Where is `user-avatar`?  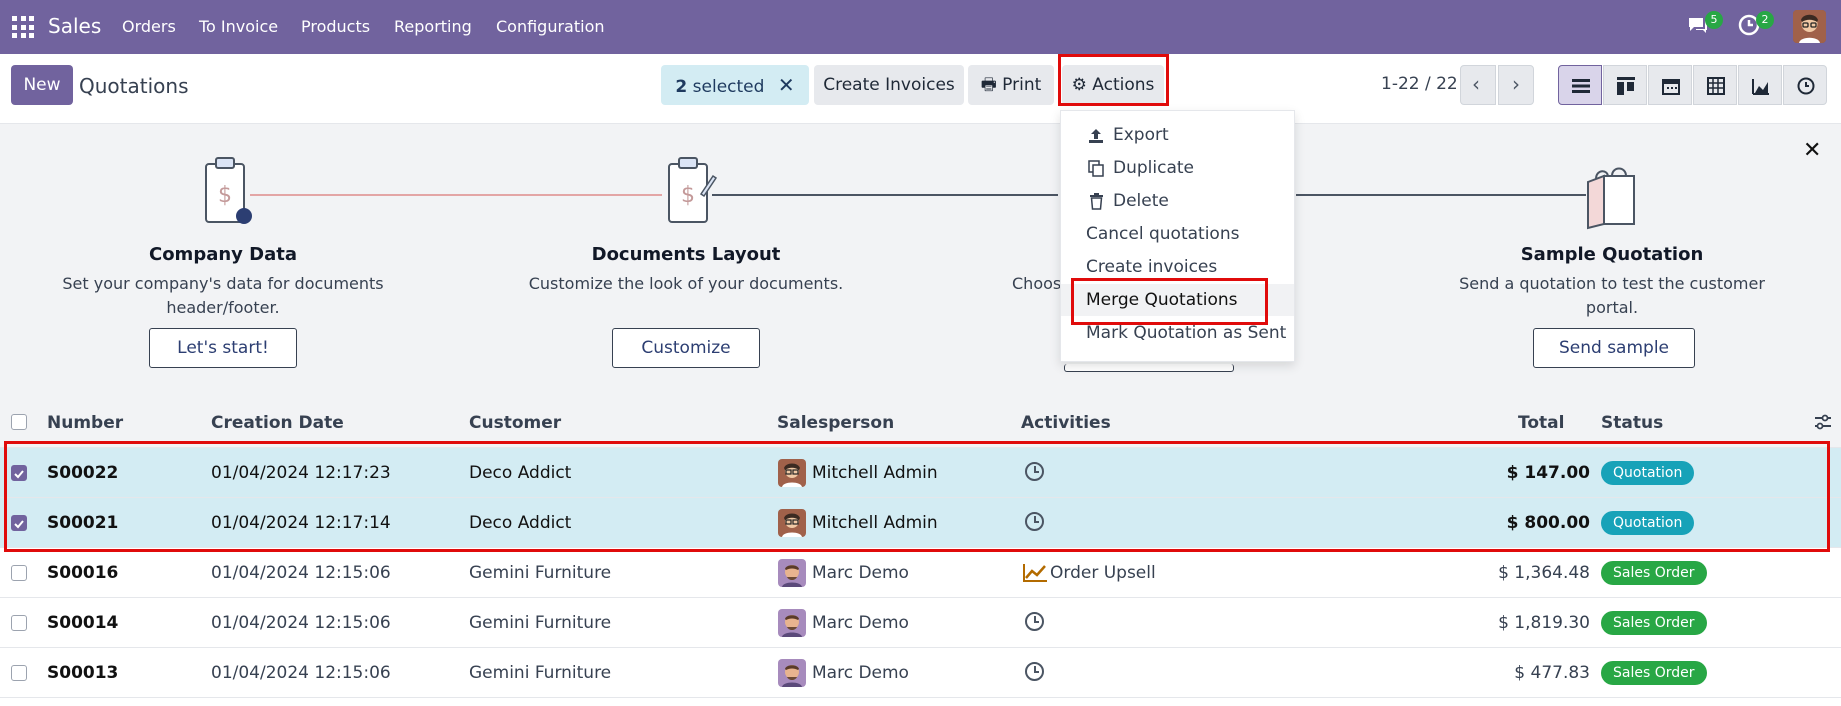 user-avatar is located at coordinates (1809, 26).